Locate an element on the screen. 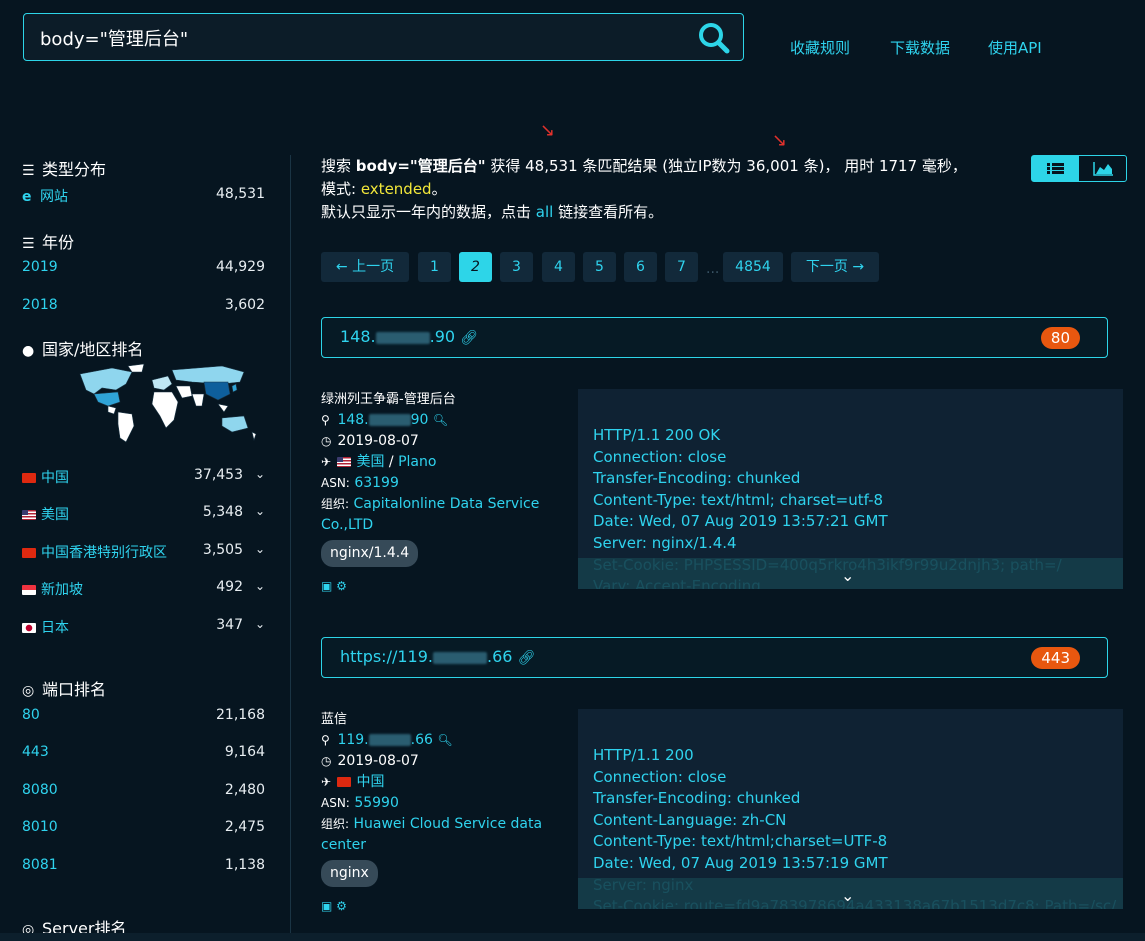  page-button-active: 2 is located at coordinates (475, 267).